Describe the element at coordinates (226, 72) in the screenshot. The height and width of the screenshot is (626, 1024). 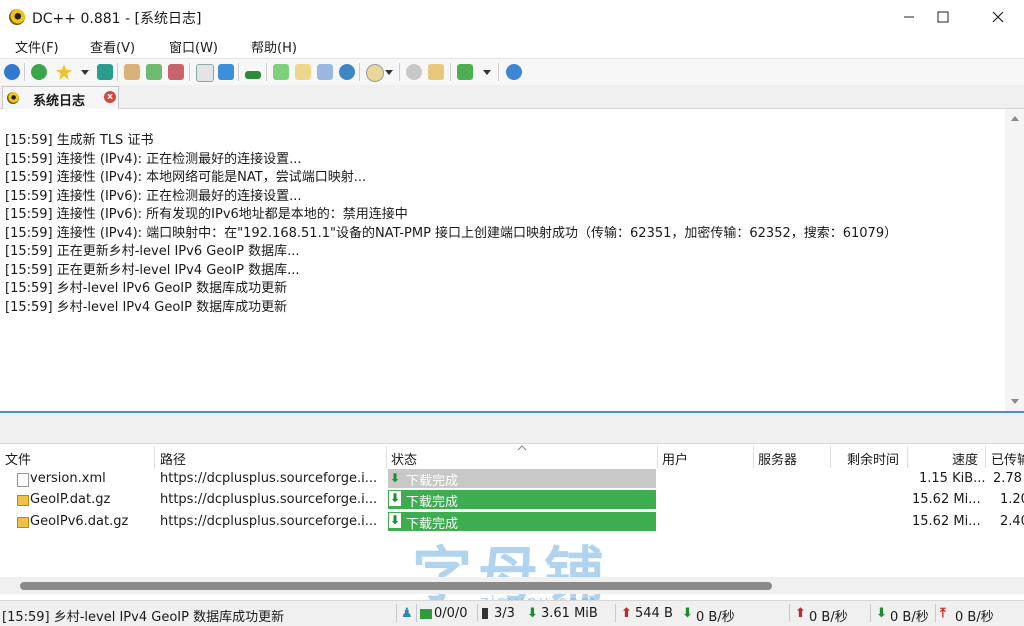
I see `search-spy-icon` at that location.